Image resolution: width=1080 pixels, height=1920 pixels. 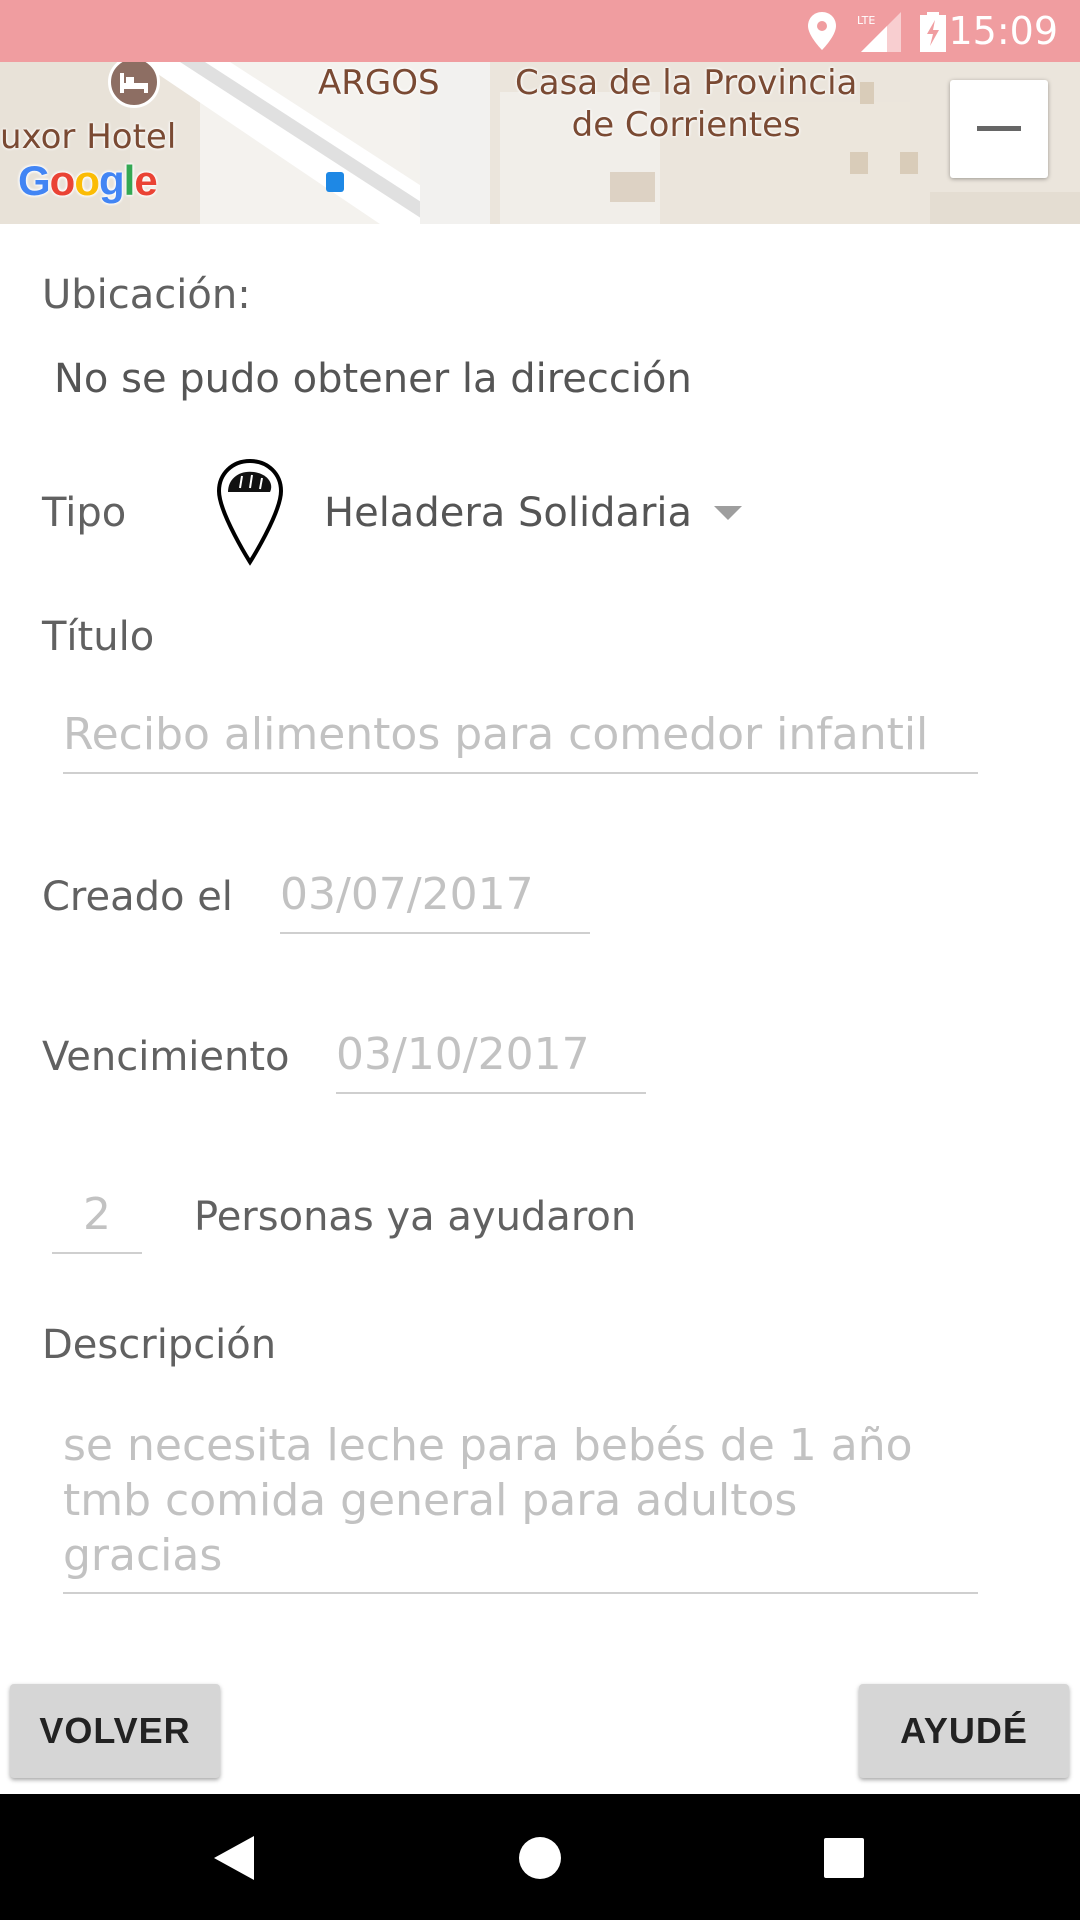 What do you see at coordinates (166, 1057) in the screenshot?
I see `vencimiento-label: Vencimiento` at bounding box center [166, 1057].